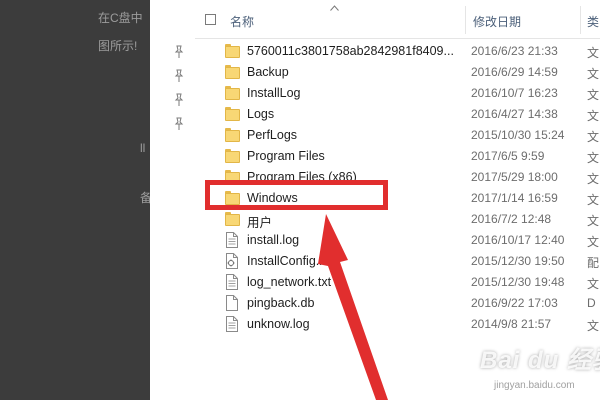 The height and width of the screenshot is (400, 600). I want to click on watermark-url: jingyan.baidu.com, so click(534, 385).